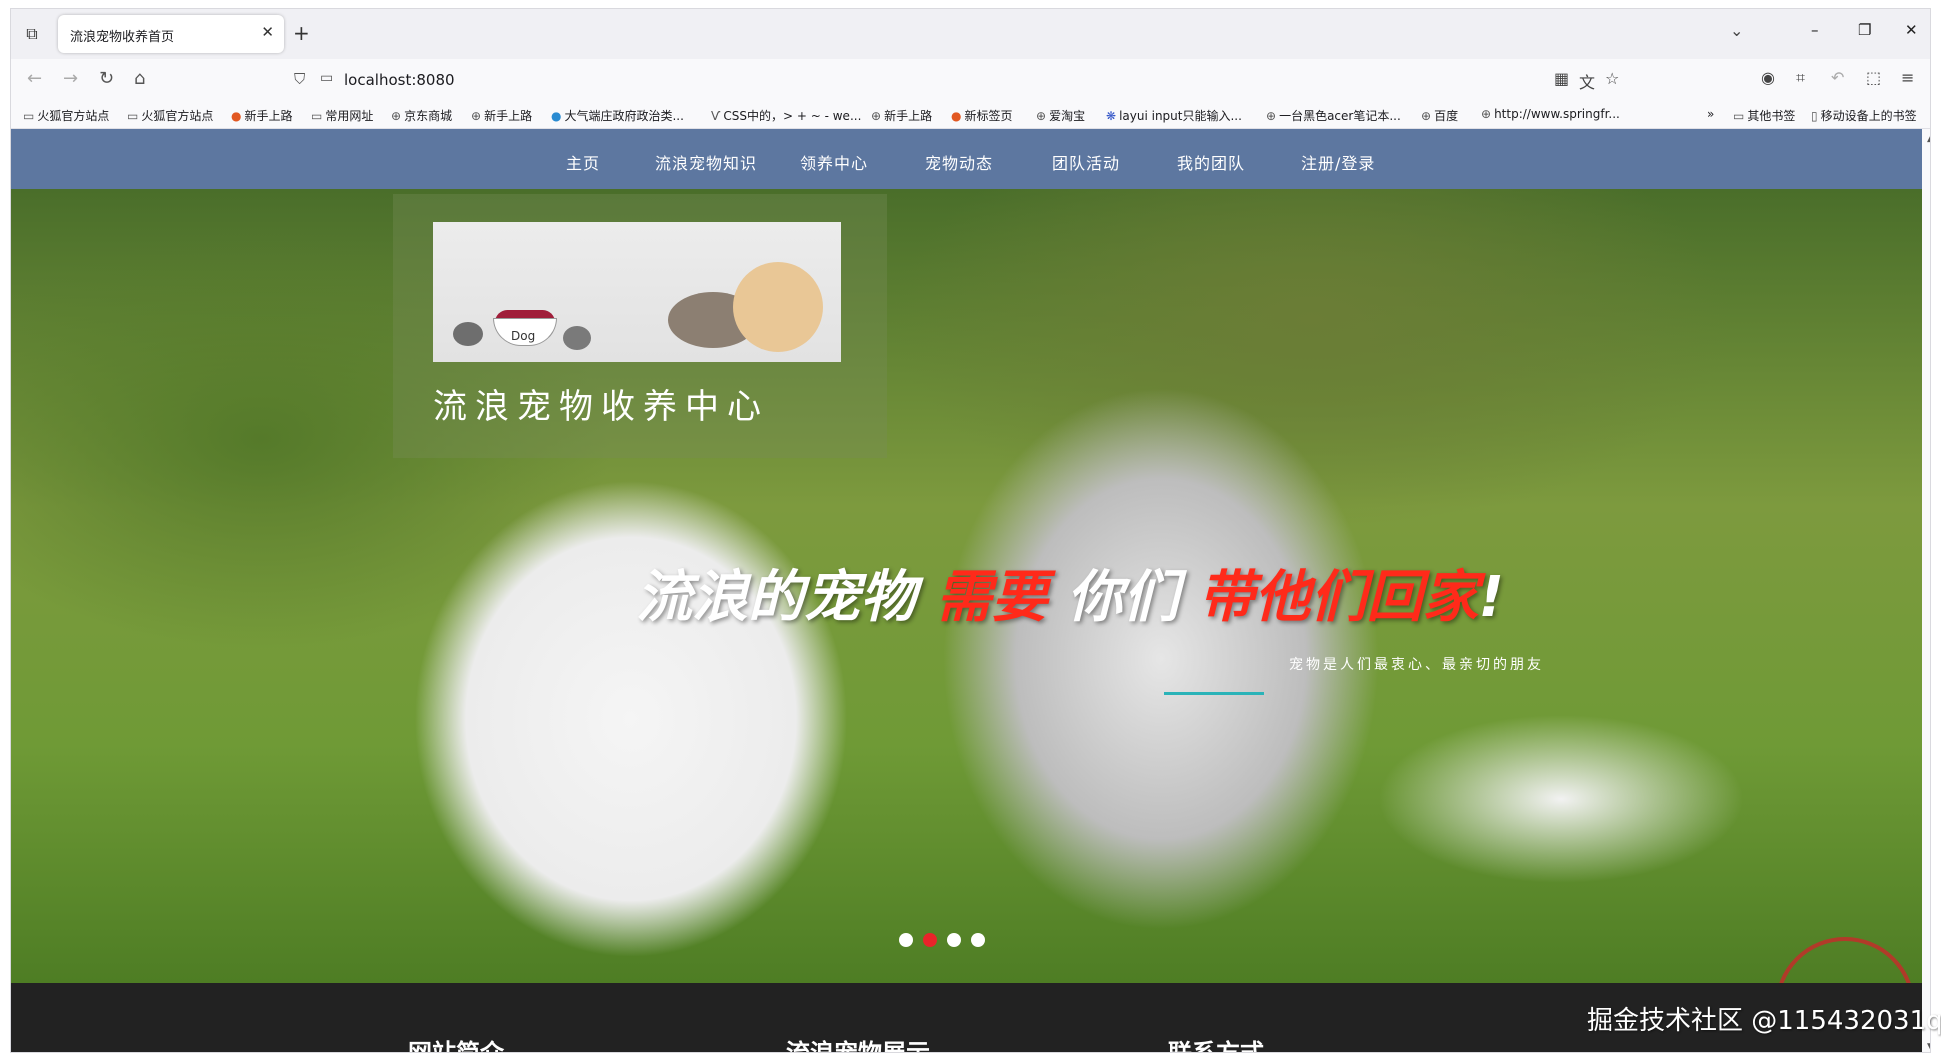 Image resolution: width=1941 pixels, height=1061 pixels. What do you see at coordinates (523, 336) in the screenshot?
I see `bowl-label: Dog` at bounding box center [523, 336].